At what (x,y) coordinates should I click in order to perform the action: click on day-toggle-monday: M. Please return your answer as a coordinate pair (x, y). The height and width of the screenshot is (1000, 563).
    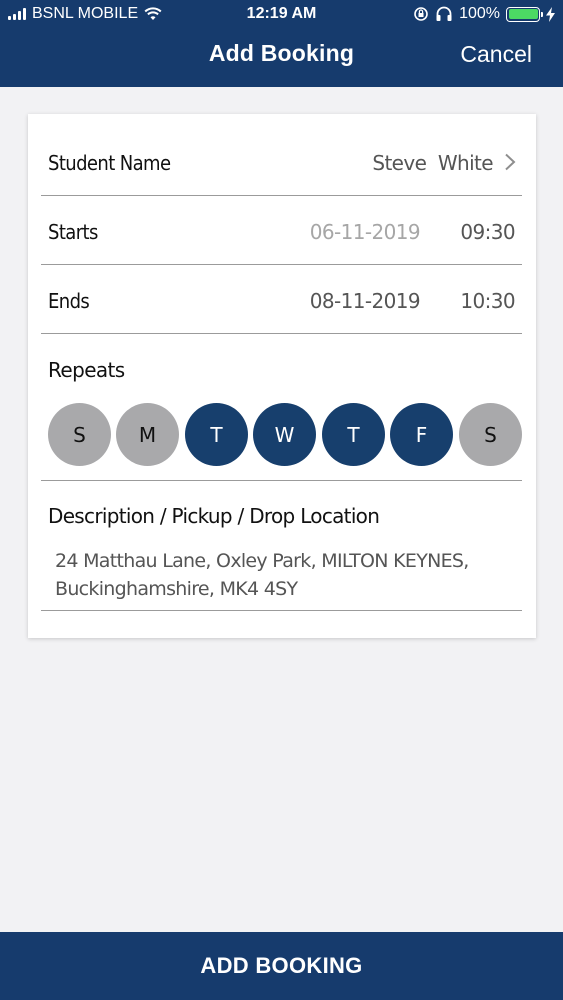
    Looking at the image, I should click on (147, 434).